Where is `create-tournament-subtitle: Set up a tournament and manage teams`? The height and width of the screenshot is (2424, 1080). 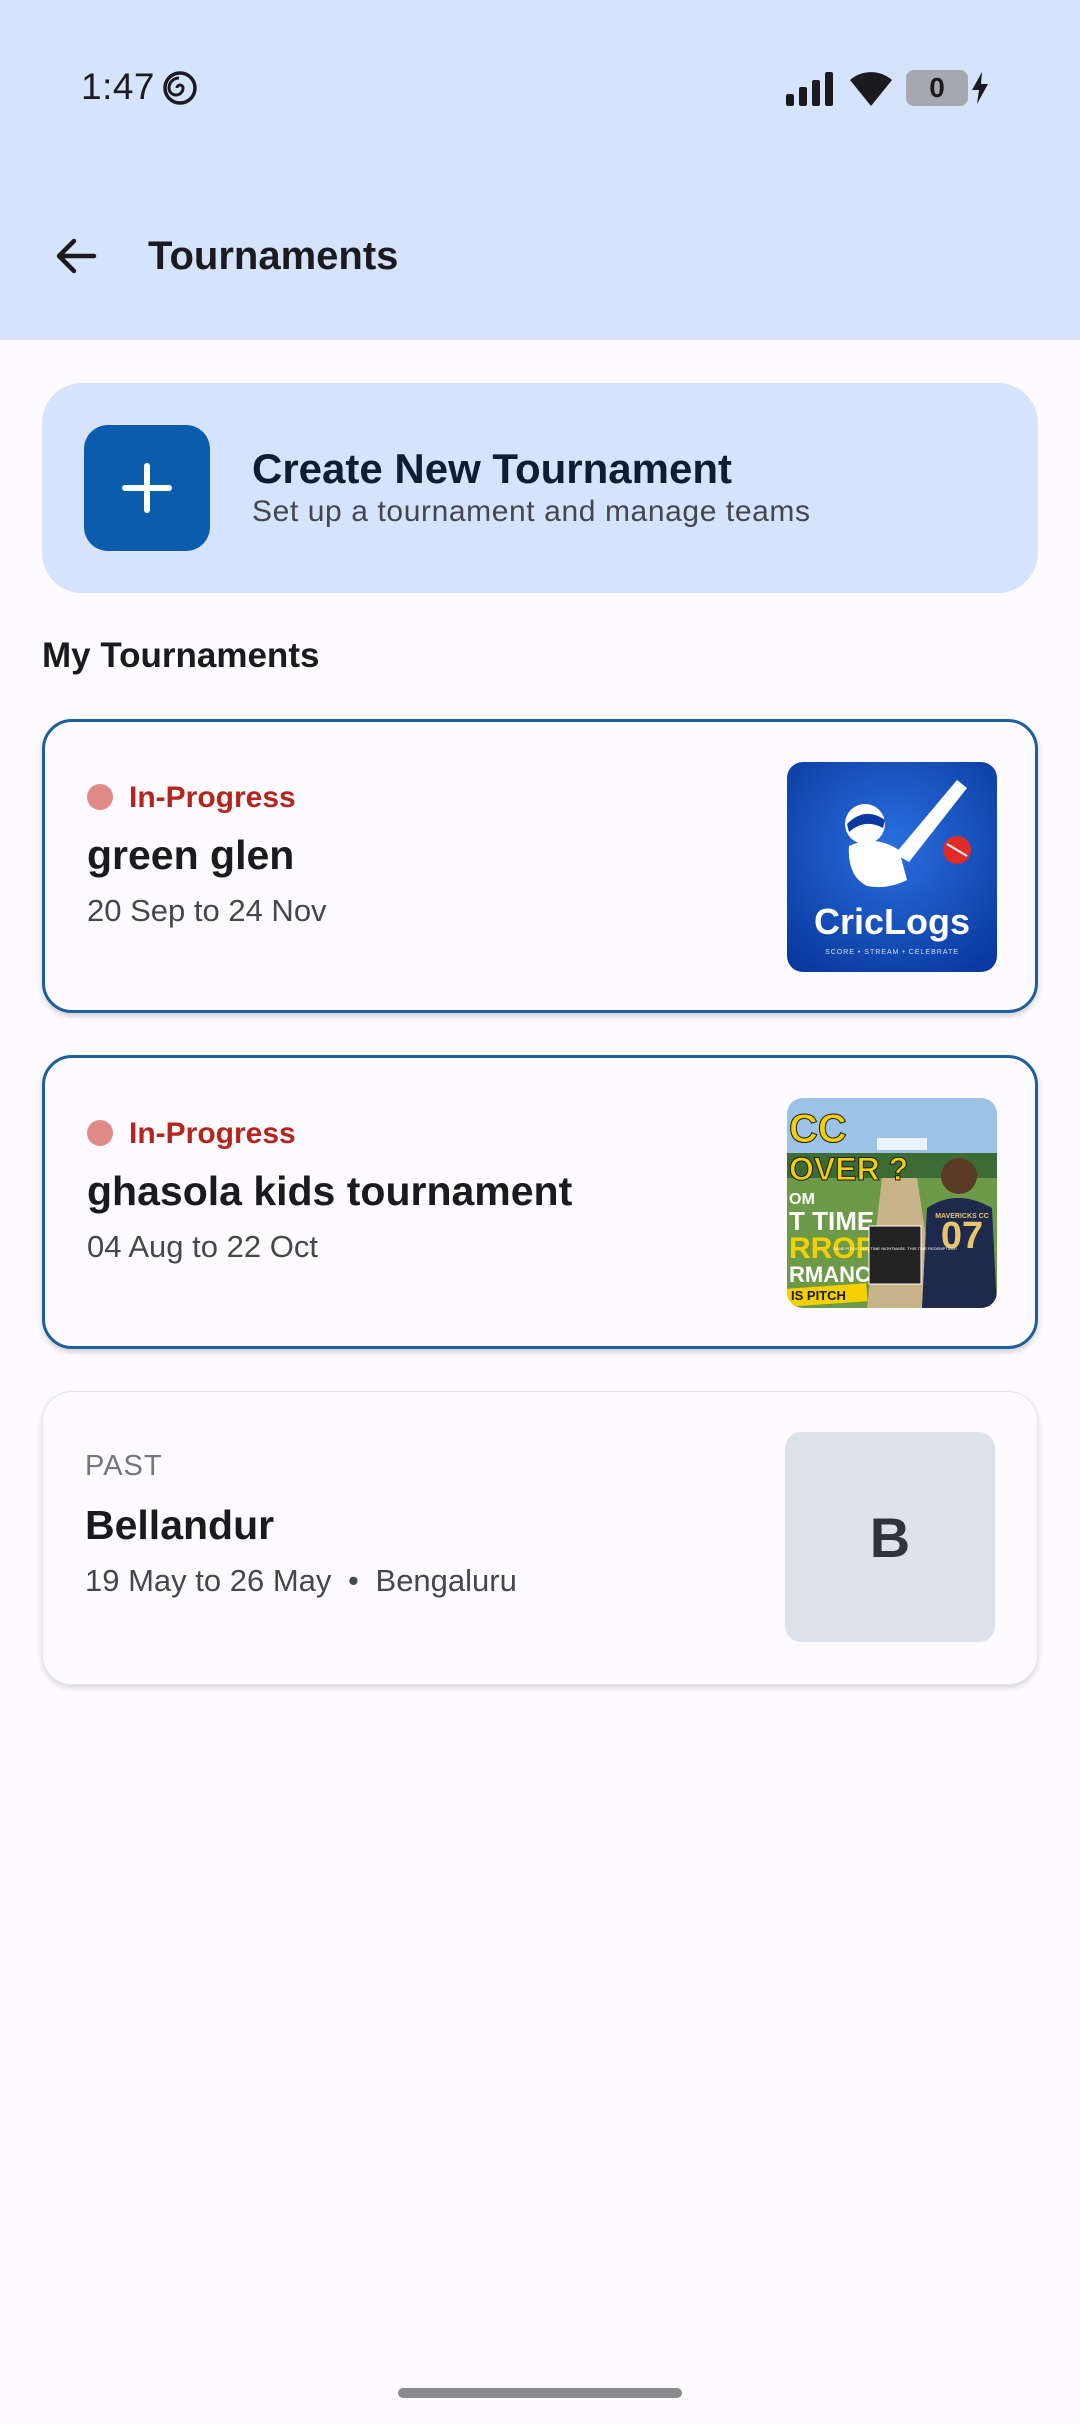 create-tournament-subtitle: Set up a tournament and manage teams is located at coordinates (531, 511).